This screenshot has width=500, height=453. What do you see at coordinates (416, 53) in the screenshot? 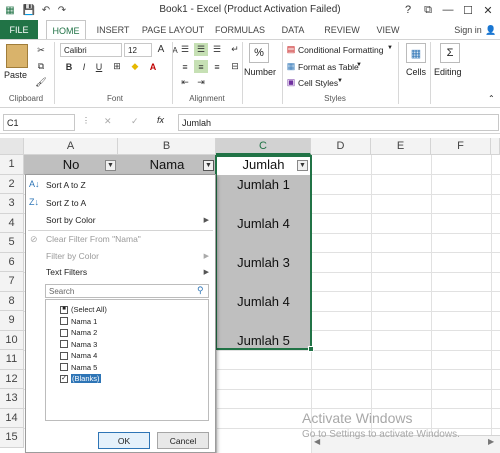
I see `cells-icon: ▦` at bounding box center [416, 53].